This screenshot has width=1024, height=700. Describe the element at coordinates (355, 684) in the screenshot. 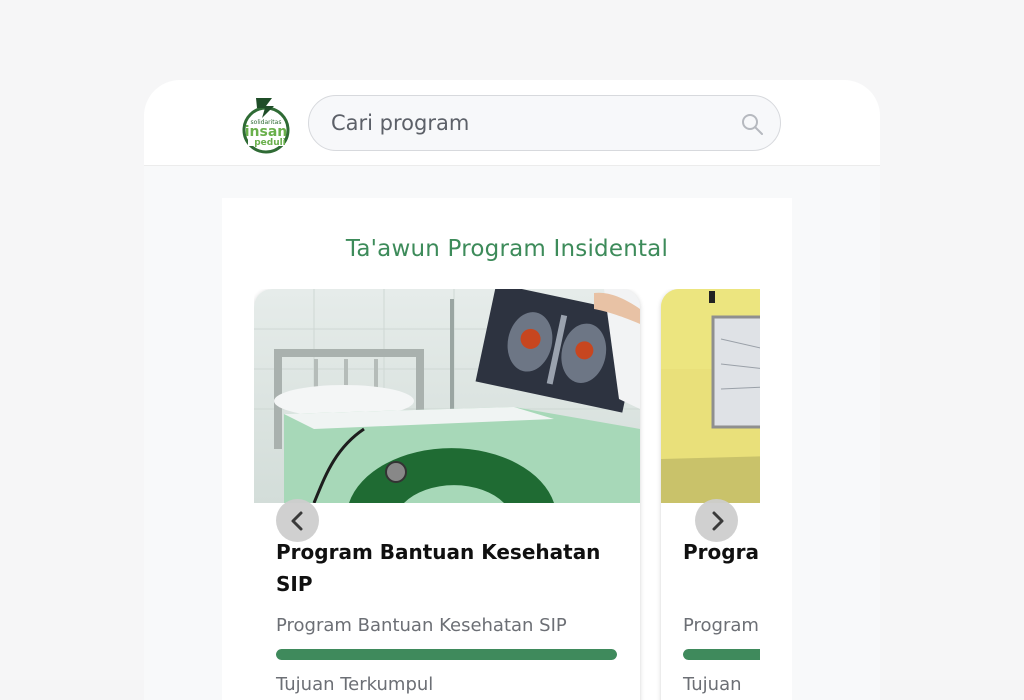

I see `program-meta: Tujuan Terkumpul` at that location.